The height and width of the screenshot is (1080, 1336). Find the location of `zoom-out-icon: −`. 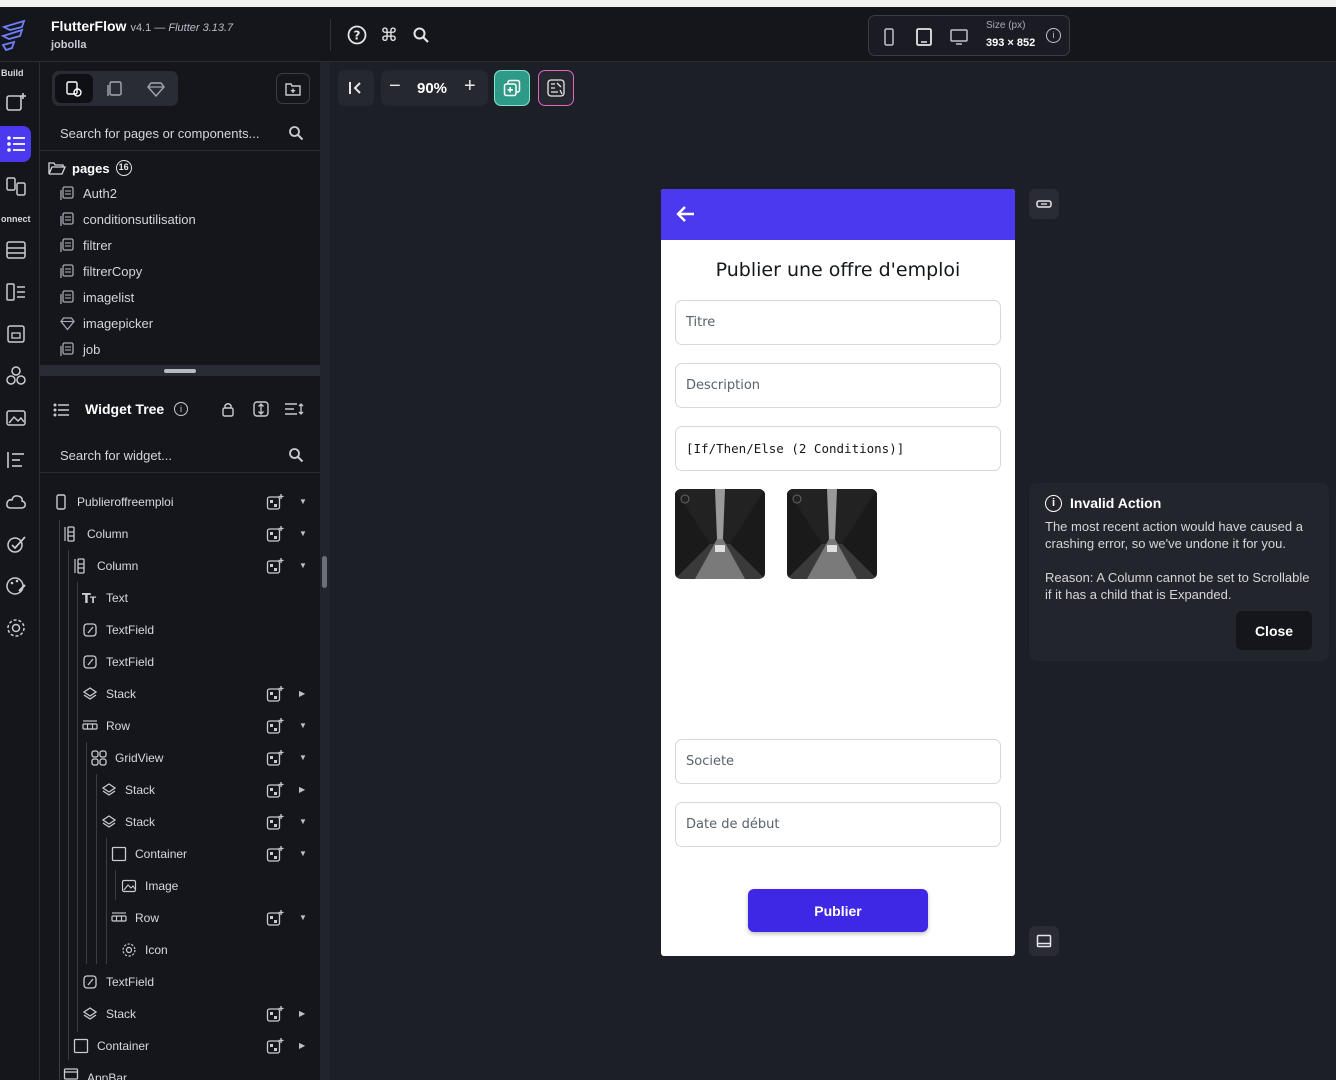

zoom-out-icon: − is located at coordinates (395, 86).